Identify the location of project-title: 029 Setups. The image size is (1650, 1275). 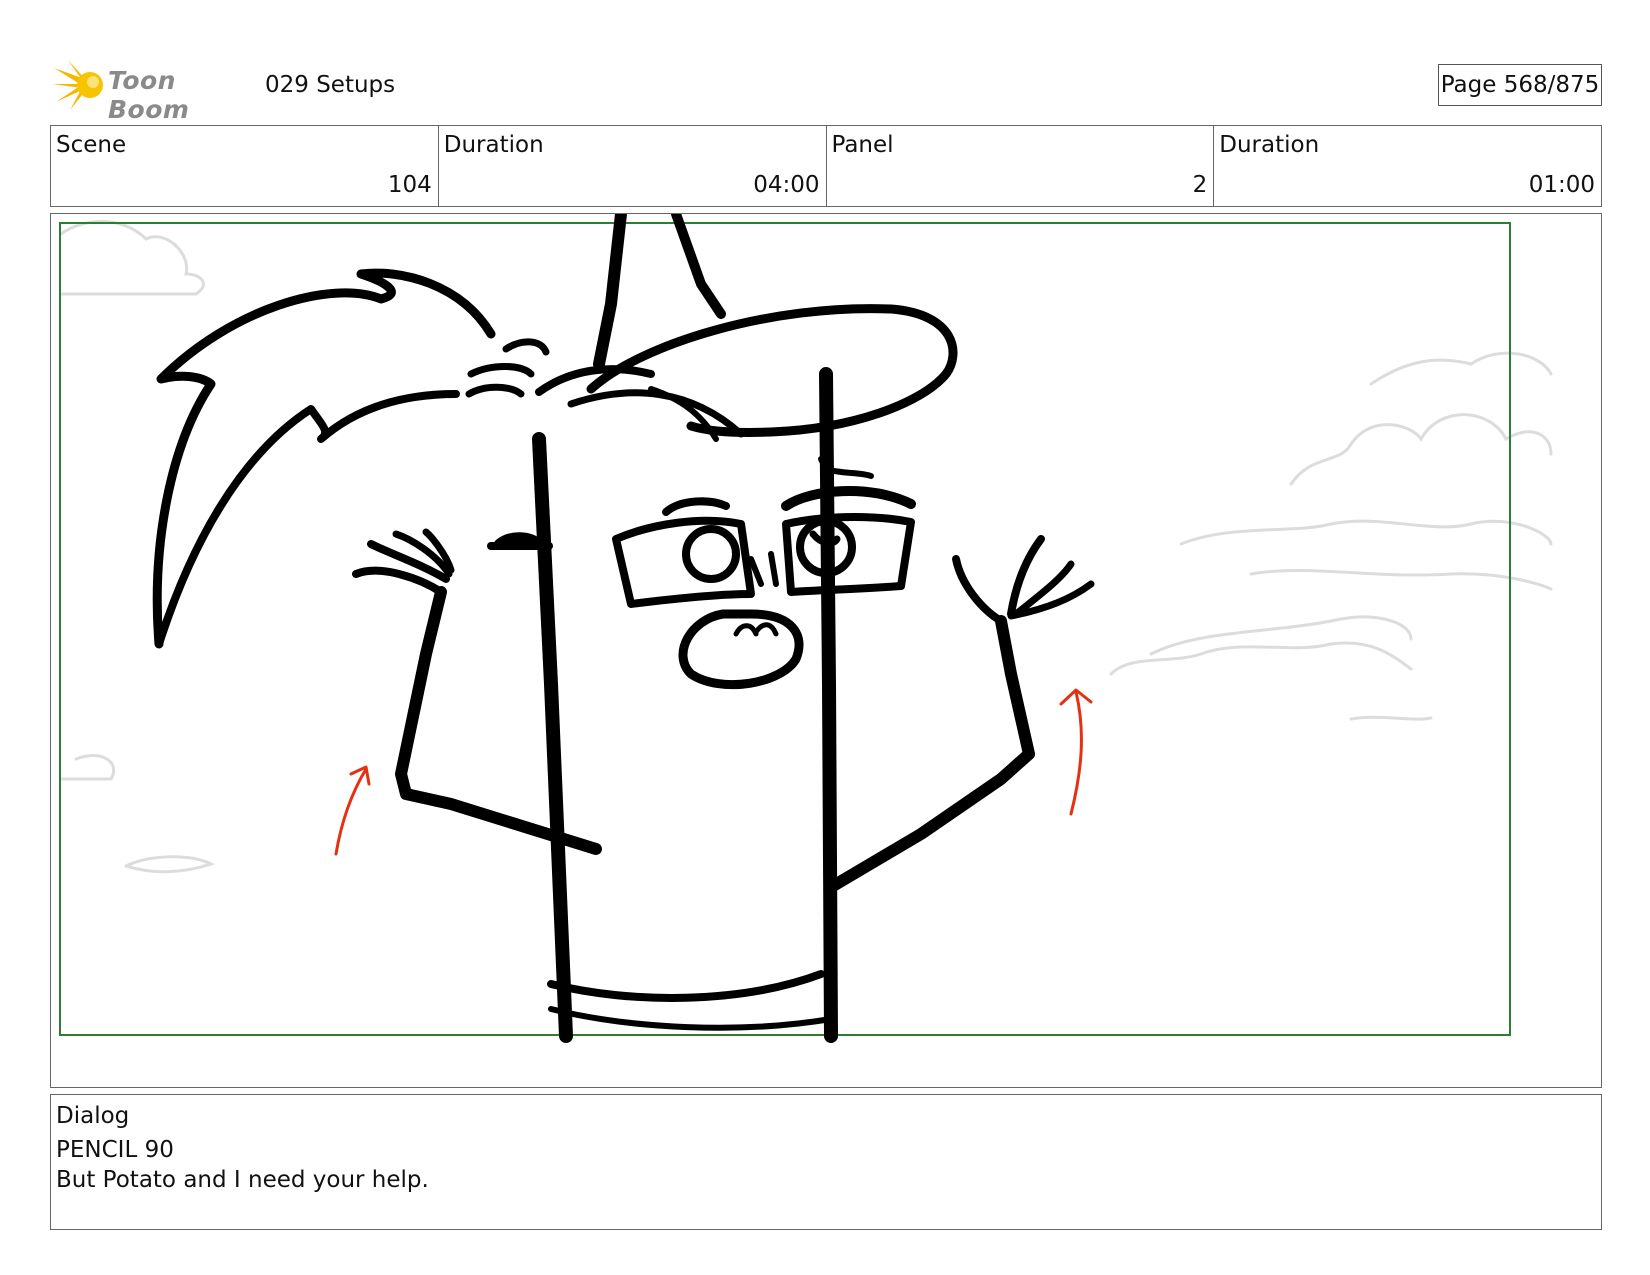
(330, 85).